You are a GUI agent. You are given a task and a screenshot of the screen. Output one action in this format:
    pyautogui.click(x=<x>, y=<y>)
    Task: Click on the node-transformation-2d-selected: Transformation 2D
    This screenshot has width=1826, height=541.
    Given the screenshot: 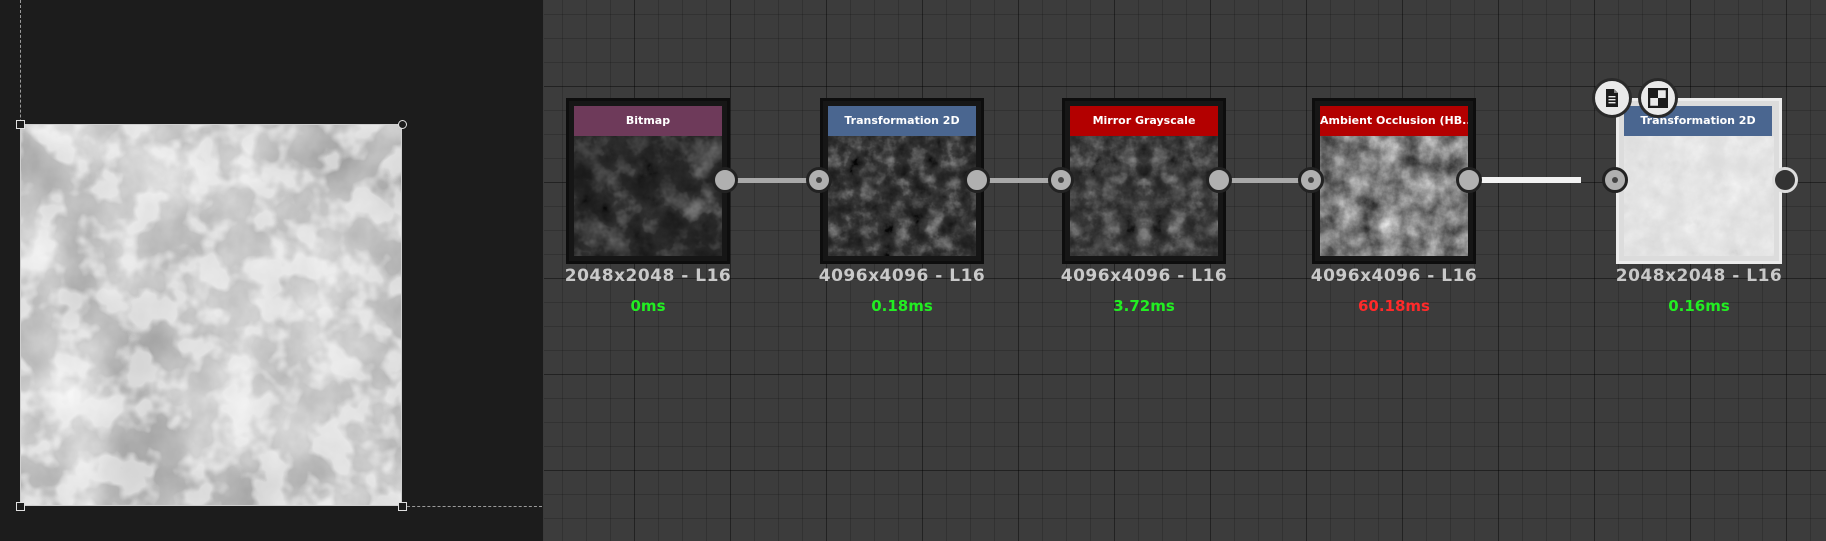 What is the action you would take?
    pyautogui.click(x=1699, y=181)
    